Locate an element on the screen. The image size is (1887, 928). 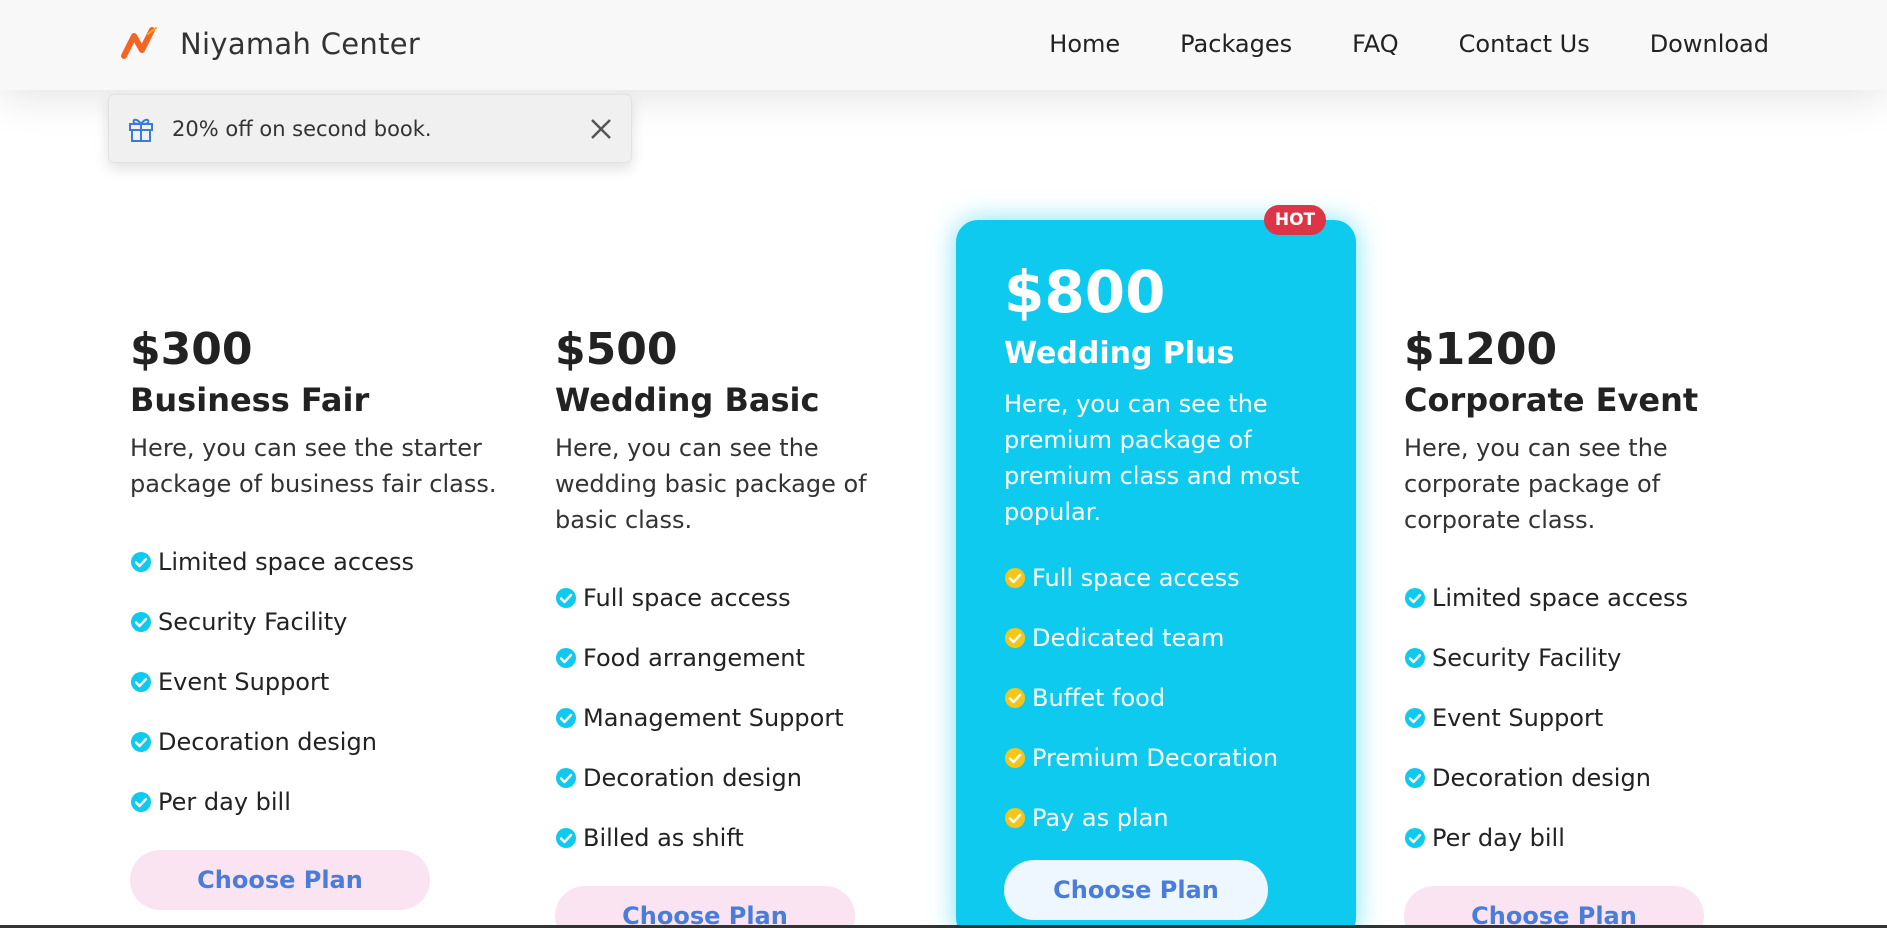
plan-price: $1200 is located at coordinates (1481, 349).